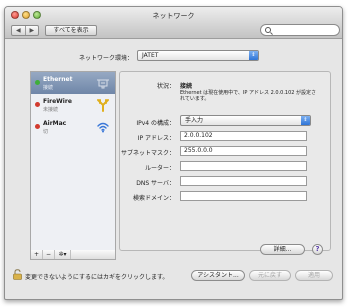 This screenshot has width=350, height=308. What do you see at coordinates (317, 249) in the screenshot?
I see `help-button: ?` at bounding box center [317, 249].